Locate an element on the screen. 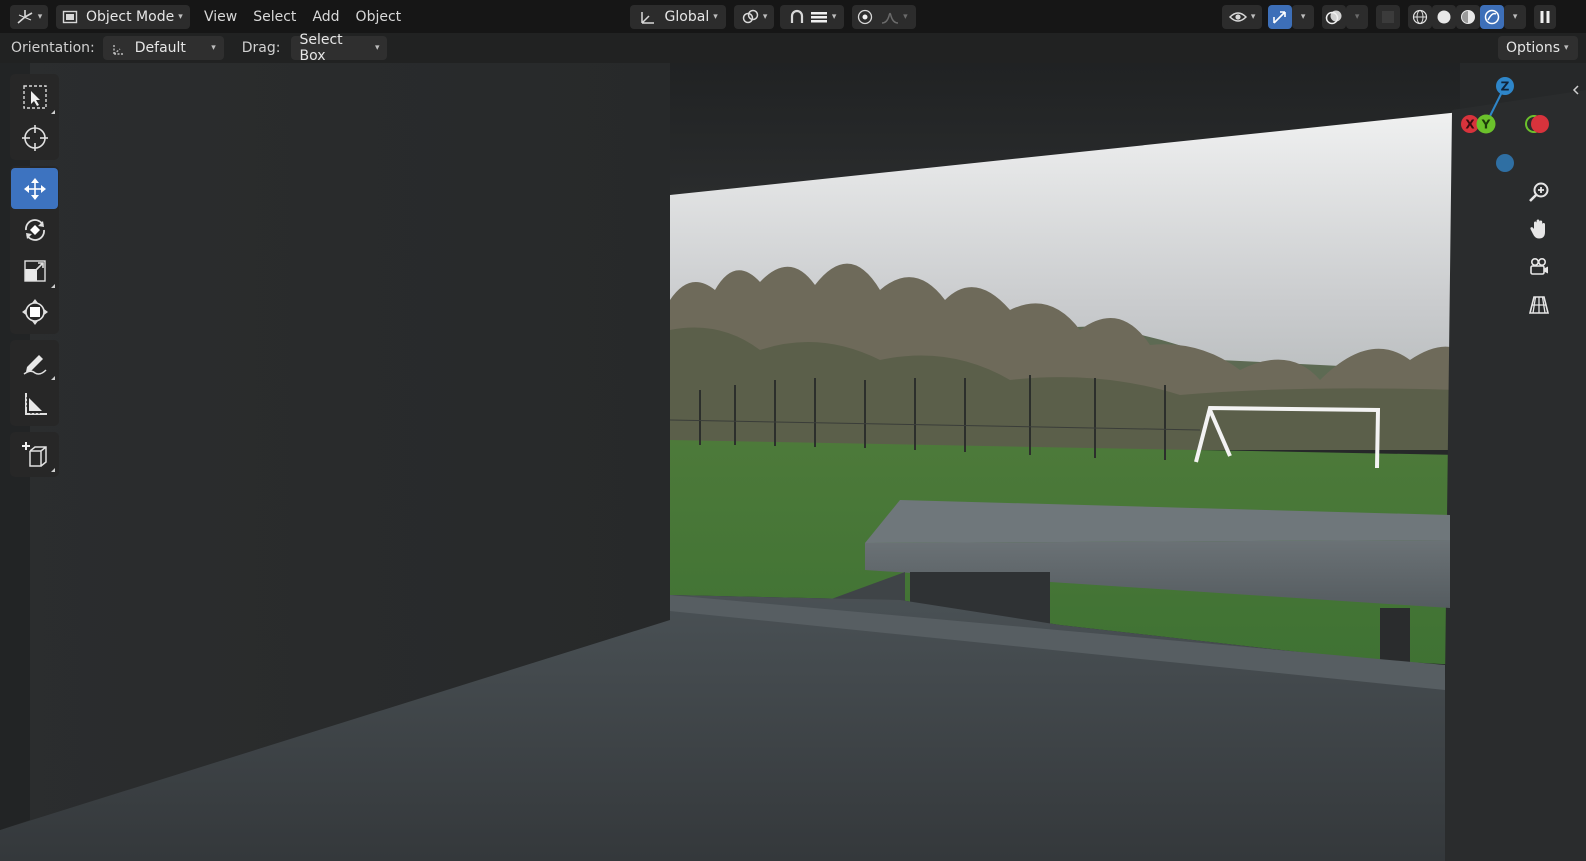 Image resolution: width=1586 pixels, height=861 pixels. move-arrows-icon is located at coordinates (34, 188).